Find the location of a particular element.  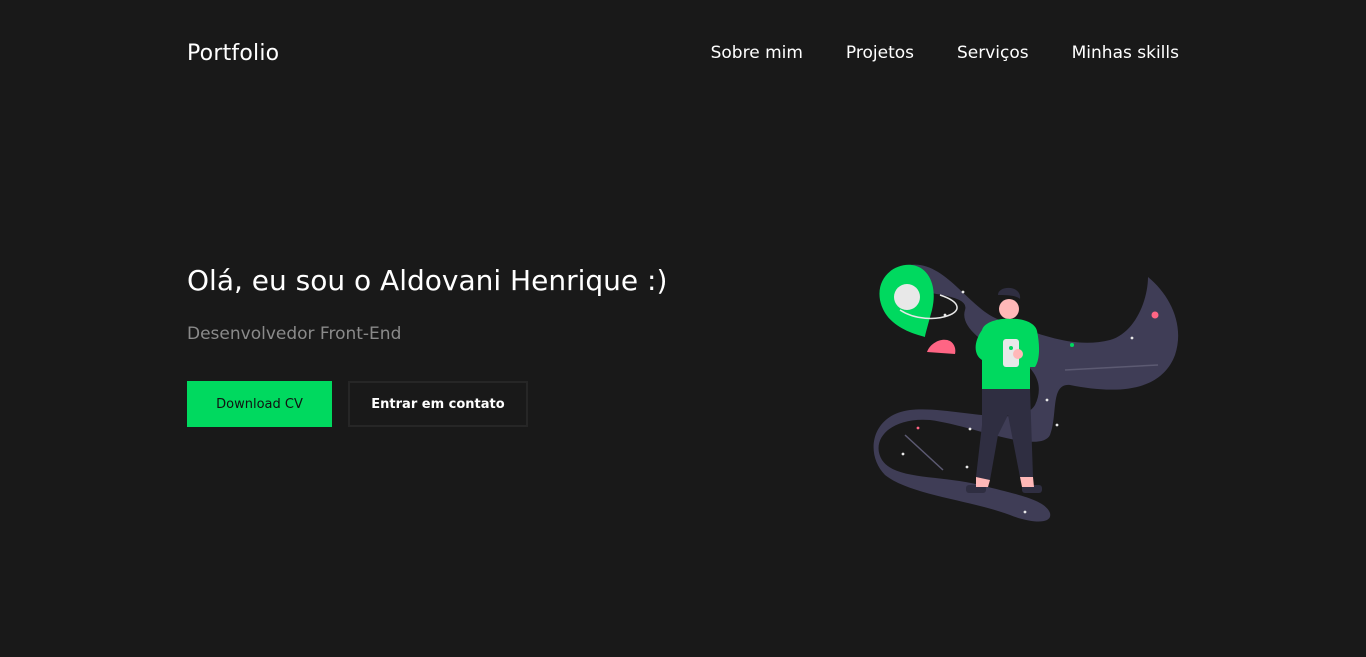

astronaut-space-illustration is located at coordinates (1026, 393).